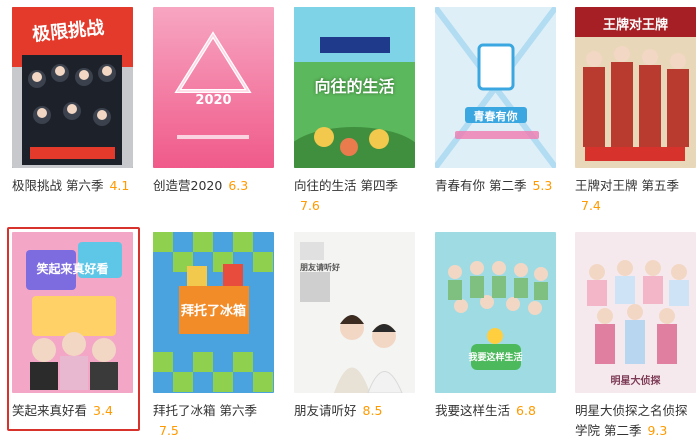 This screenshot has width=699, height=441. What do you see at coordinates (372, 410) in the screenshot?
I see `show-score: 8.5` at bounding box center [372, 410].